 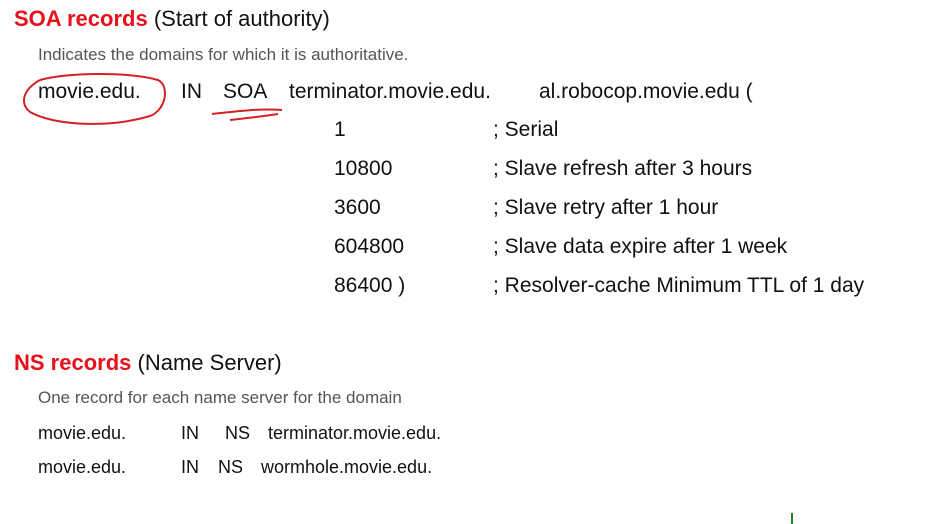 What do you see at coordinates (191, 91) in the screenshot?
I see `soa-record-class: IN` at bounding box center [191, 91].